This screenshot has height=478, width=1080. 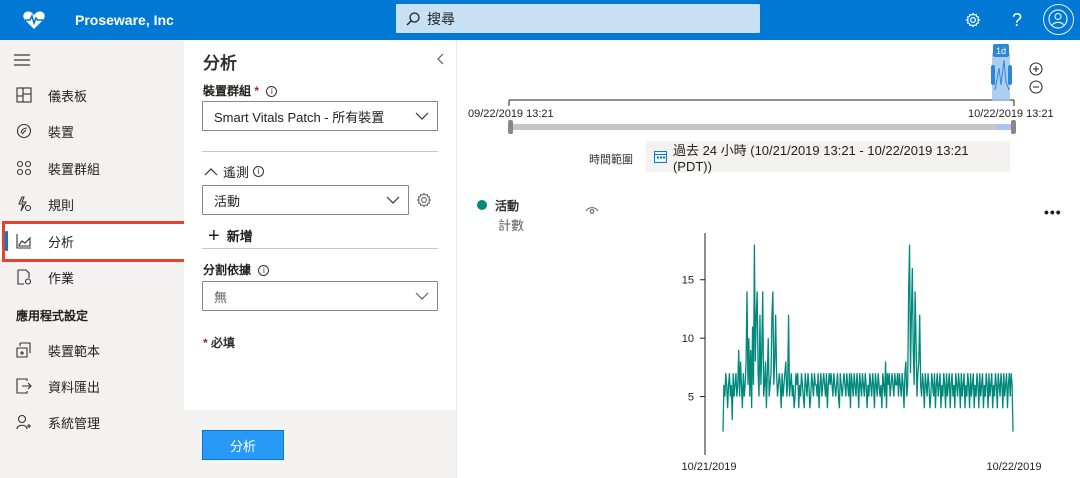 What do you see at coordinates (592, 211) in the screenshot?
I see `eye-icon` at bounding box center [592, 211].